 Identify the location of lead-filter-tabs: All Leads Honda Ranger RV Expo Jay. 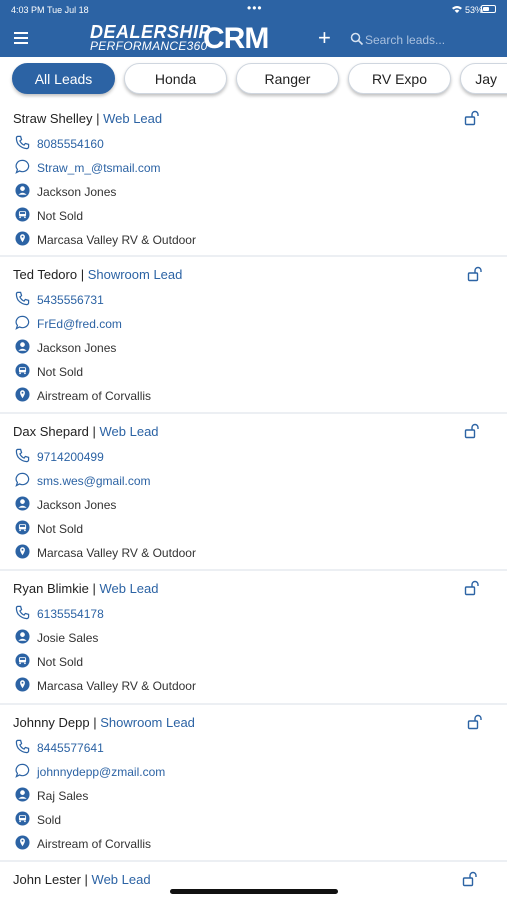
(253, 80).